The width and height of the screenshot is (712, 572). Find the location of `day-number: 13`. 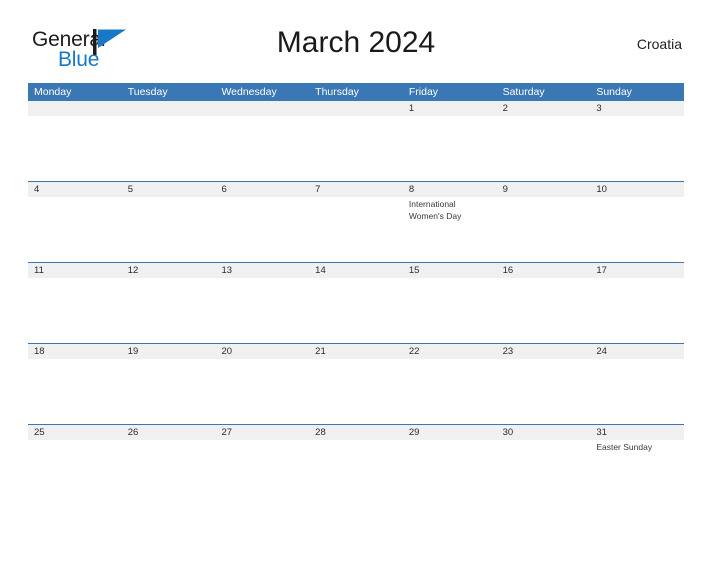

day-number: 13 is located at coordinates (262, 270).